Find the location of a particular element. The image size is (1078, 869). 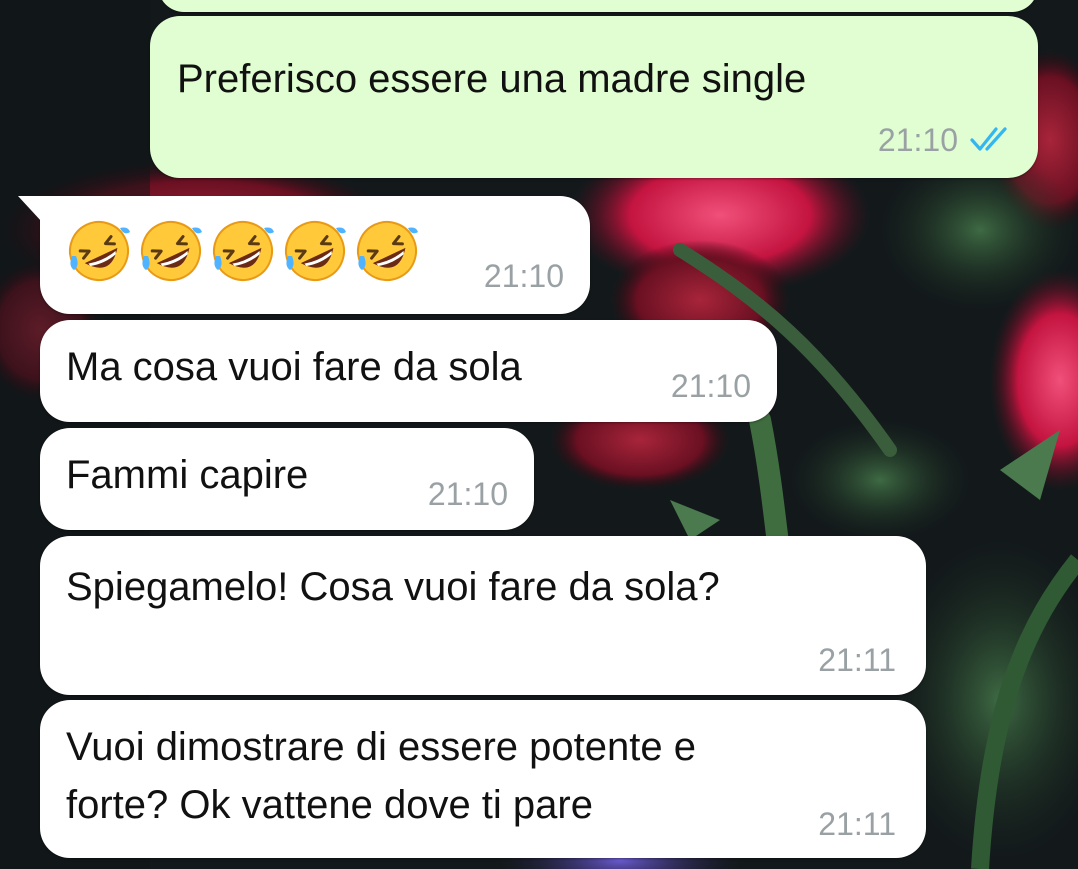

incoming-message-bubble: Fammi capire 21:10 is located at coordinates (287, 479).